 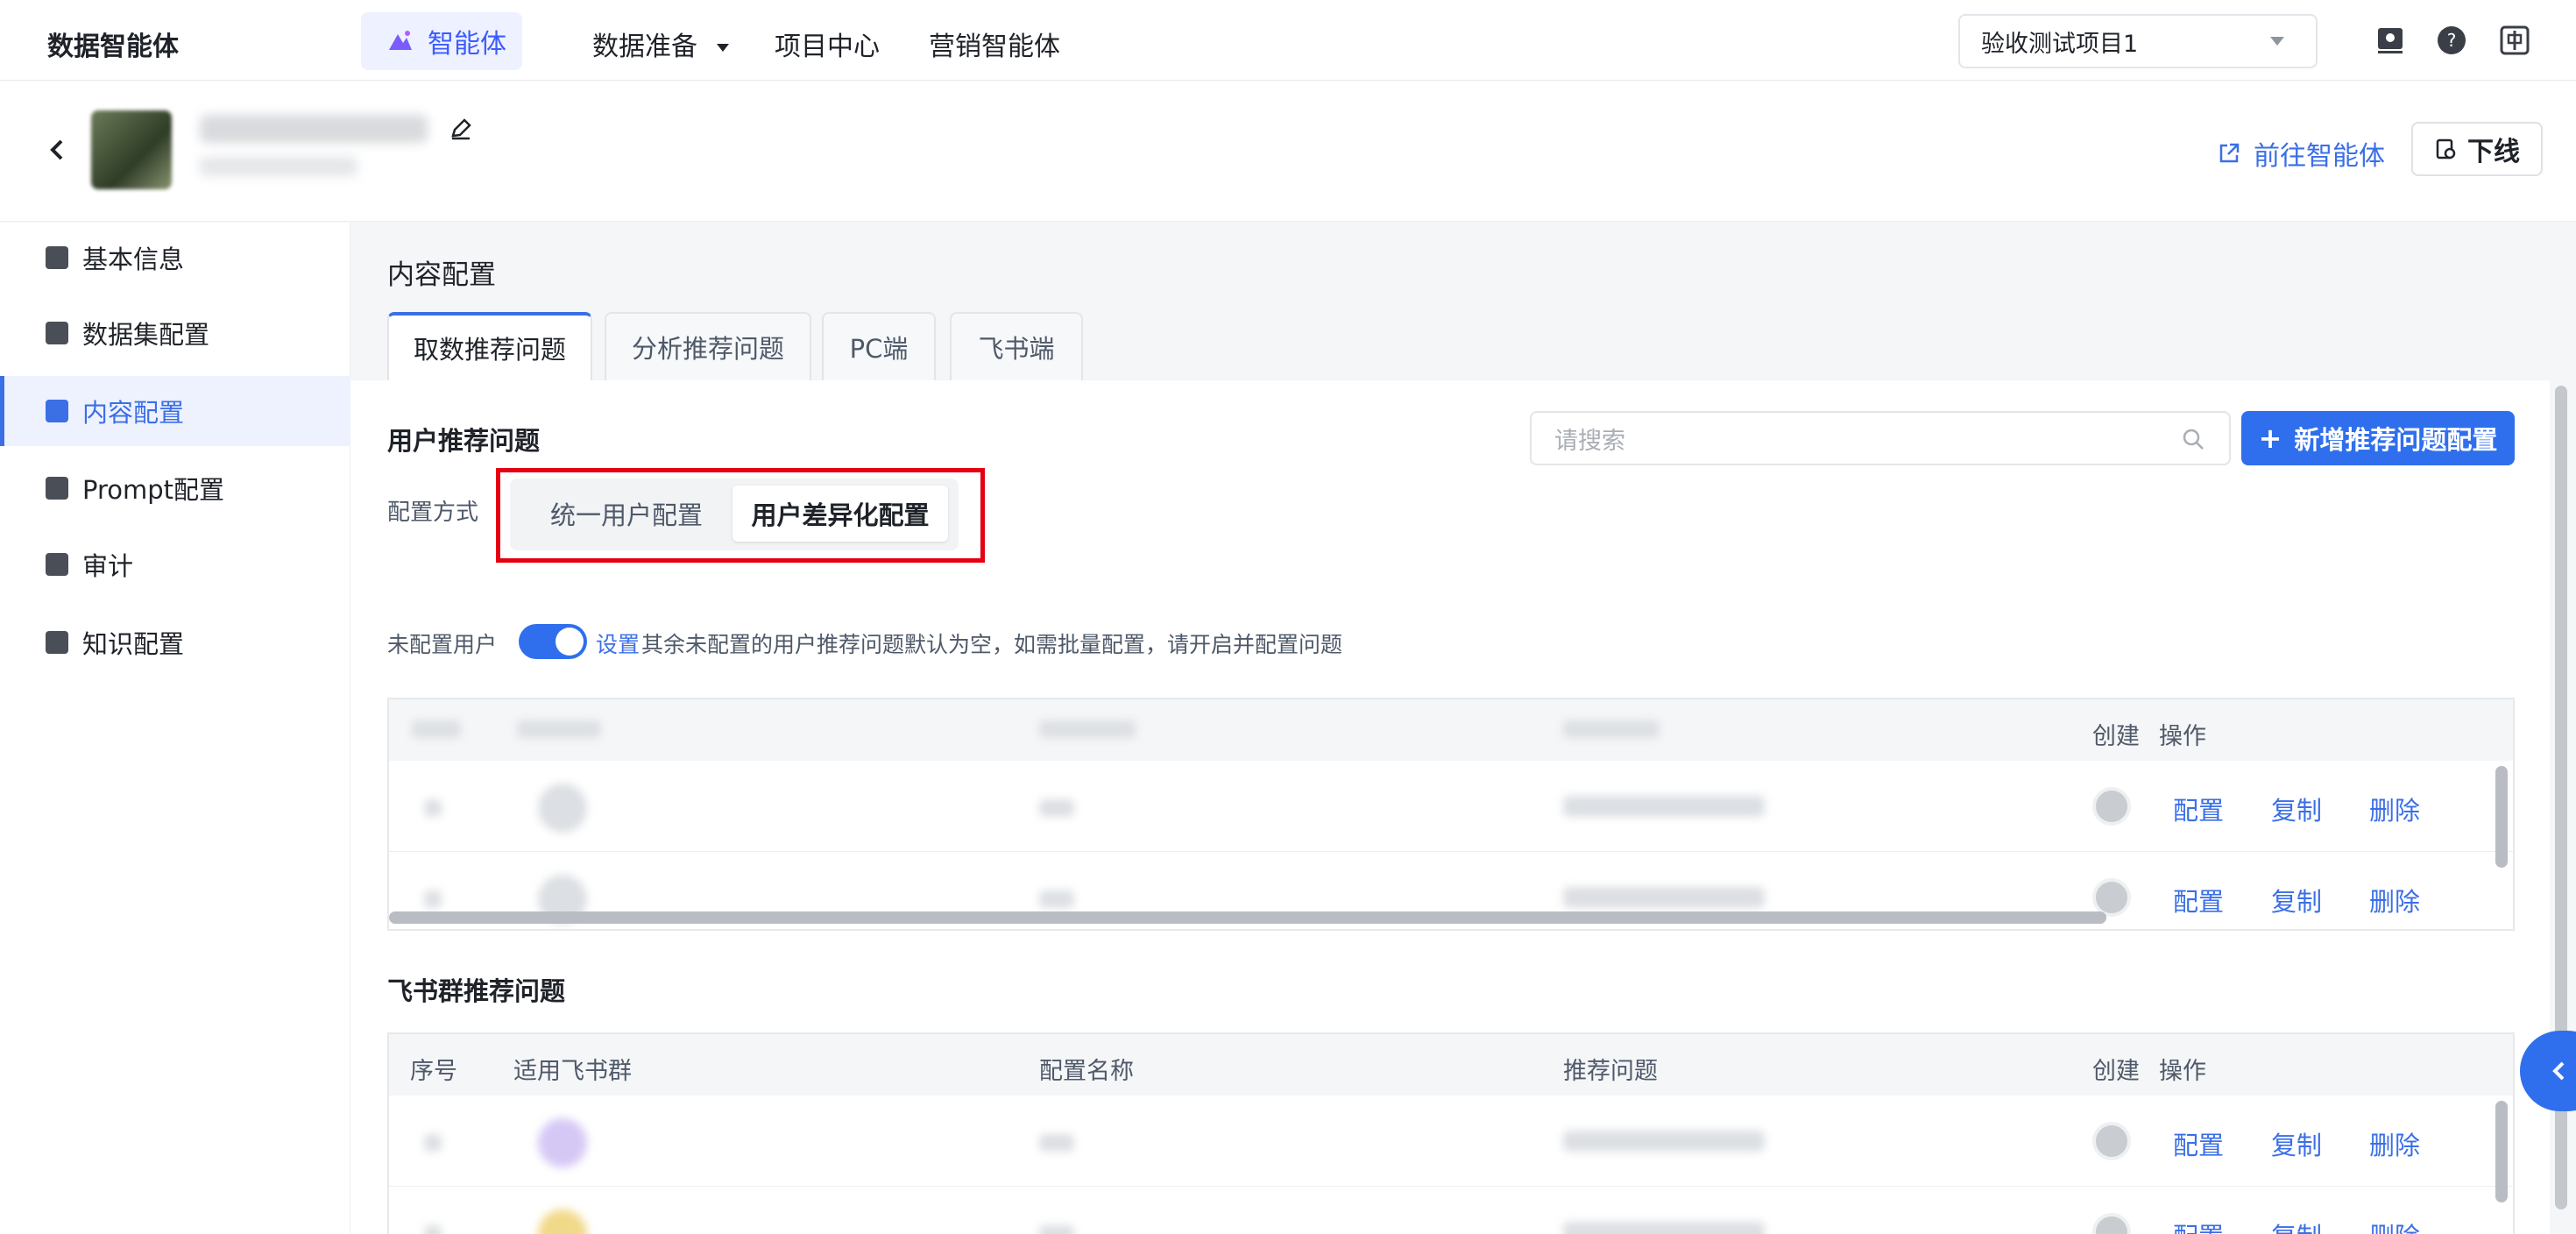 What do you see at coordinates (57, 411) in the screenshot?
I see `content-config-icon` at bounding box center [57, 411].